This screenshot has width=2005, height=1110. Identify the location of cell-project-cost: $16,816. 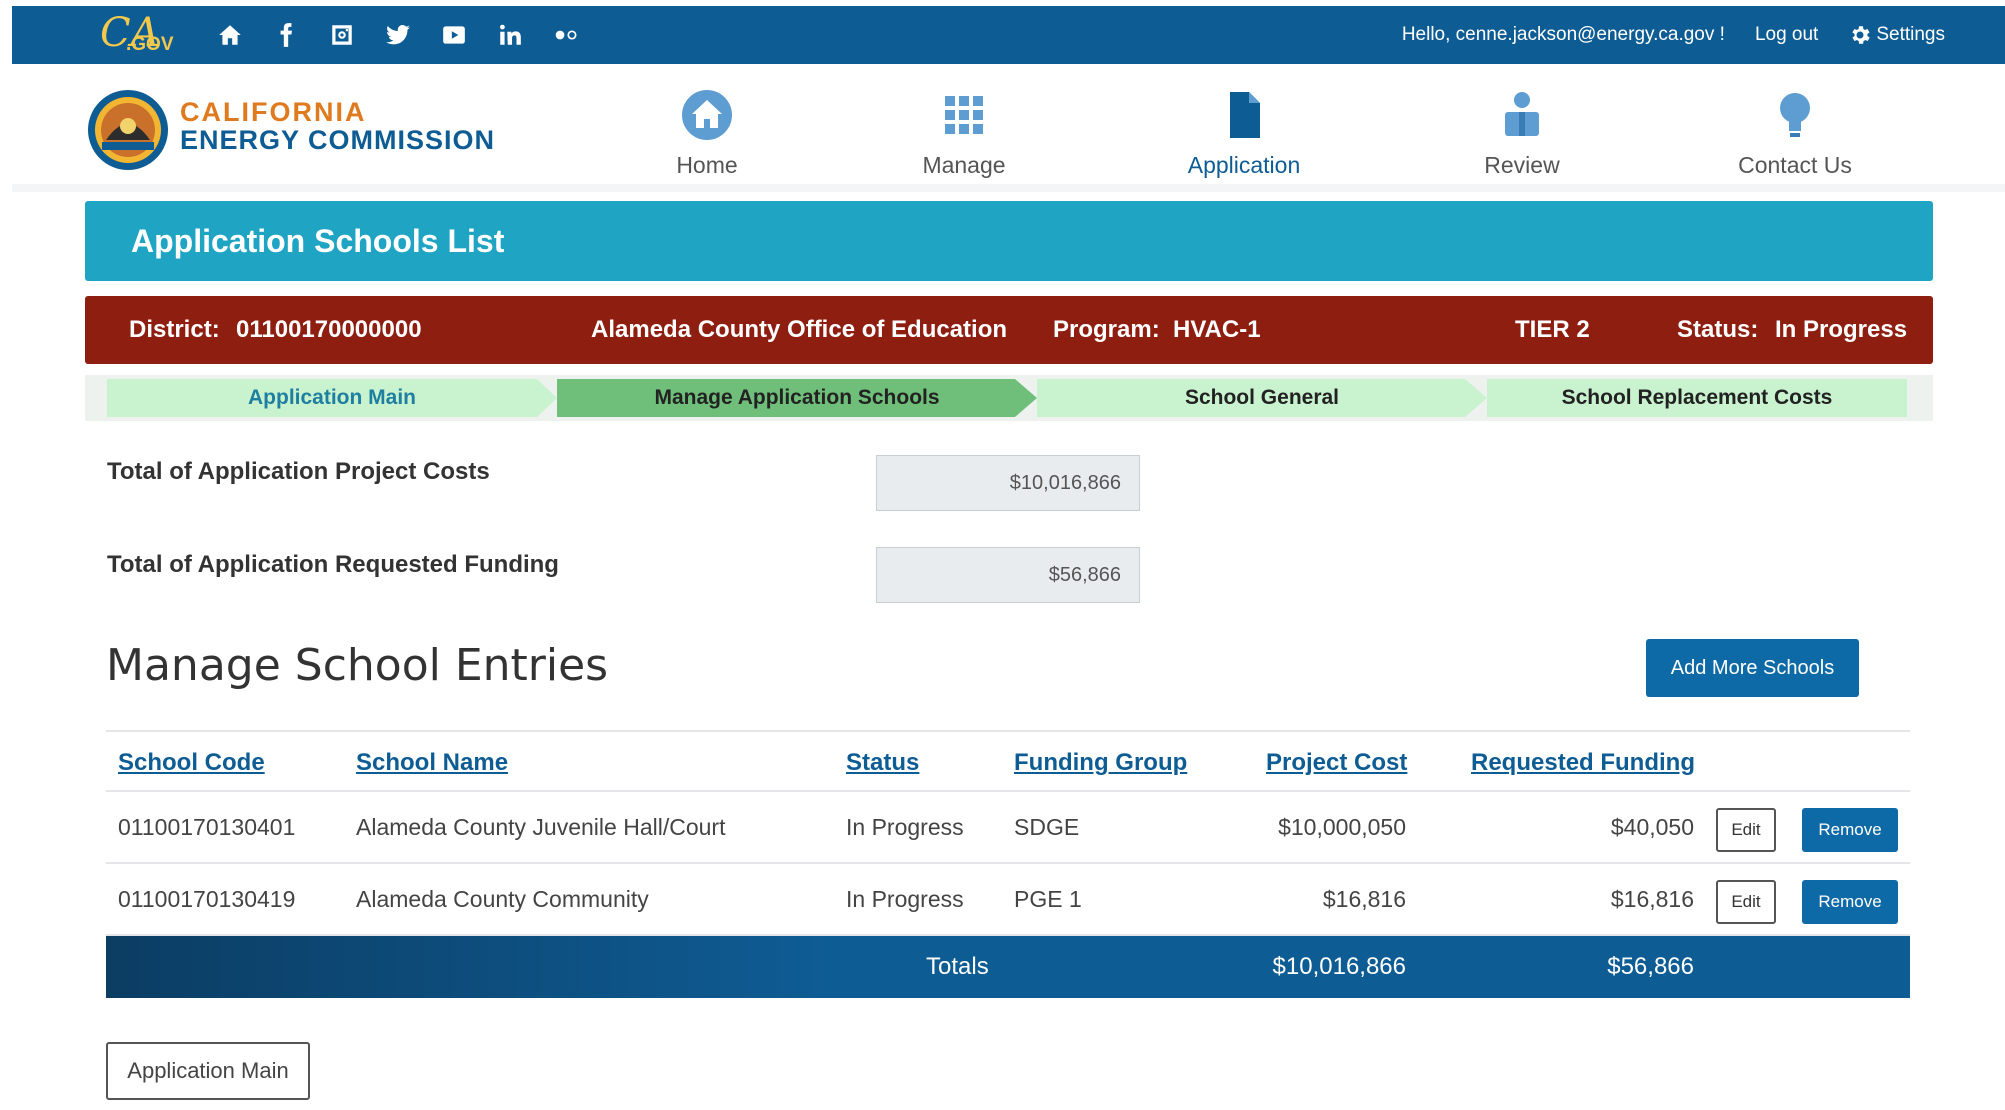
(1364, 899).